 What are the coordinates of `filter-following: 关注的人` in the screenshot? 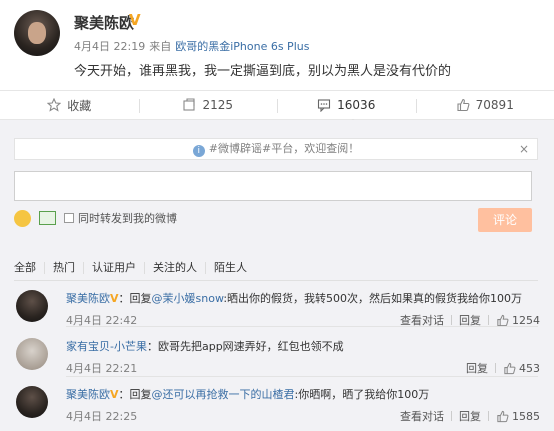 It's located at (174, 268).